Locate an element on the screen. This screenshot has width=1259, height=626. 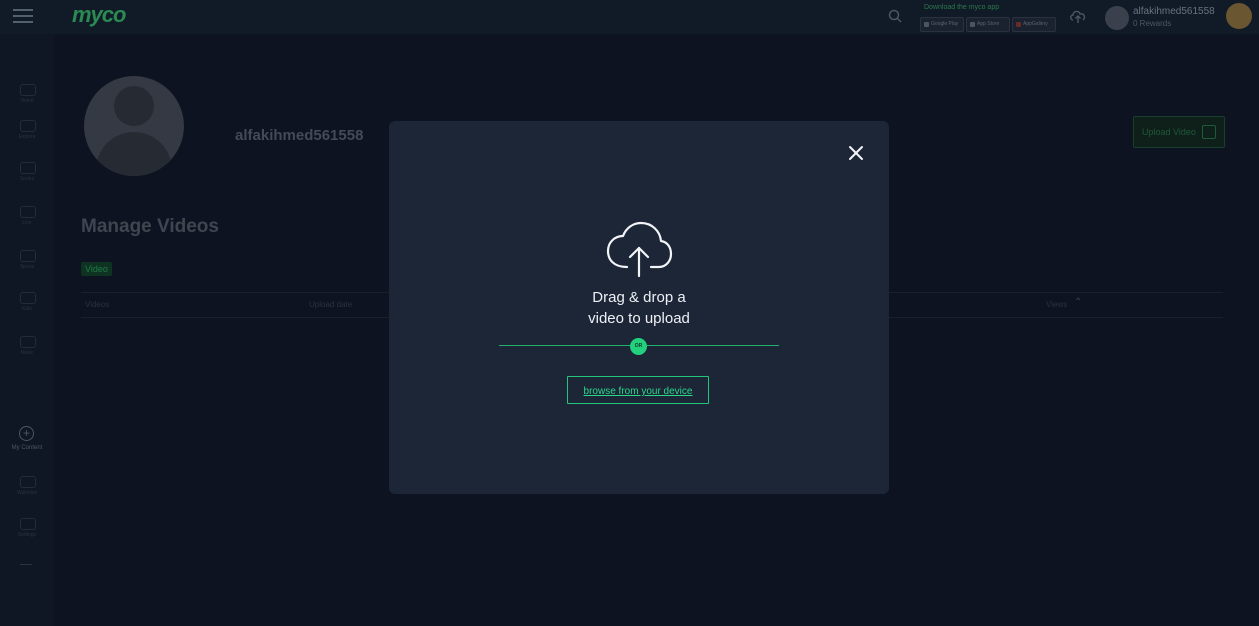
cloud-upload-icon is located at coordinates (639, 249).